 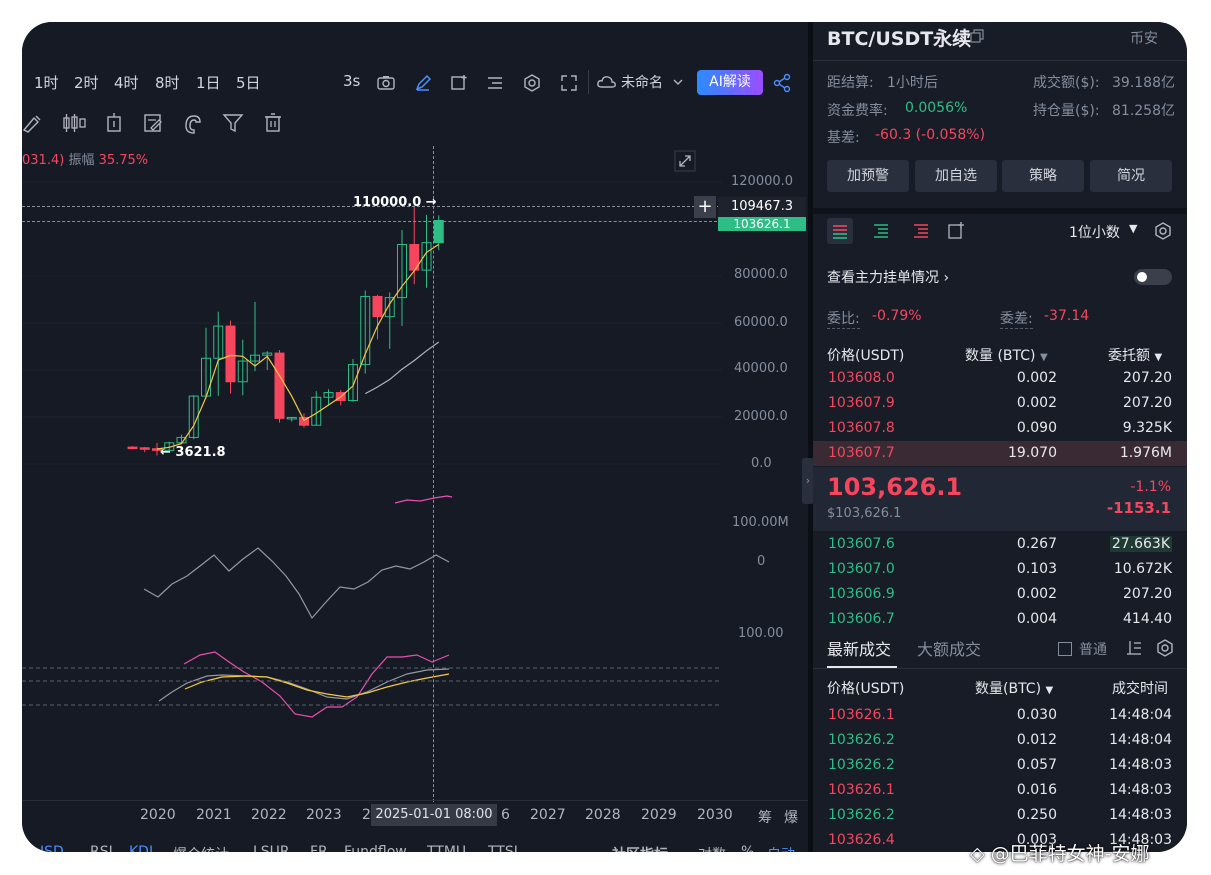 I want to click on trade-row: 103626.2 0.012 14:48:04, so click(x=1000, y=740).